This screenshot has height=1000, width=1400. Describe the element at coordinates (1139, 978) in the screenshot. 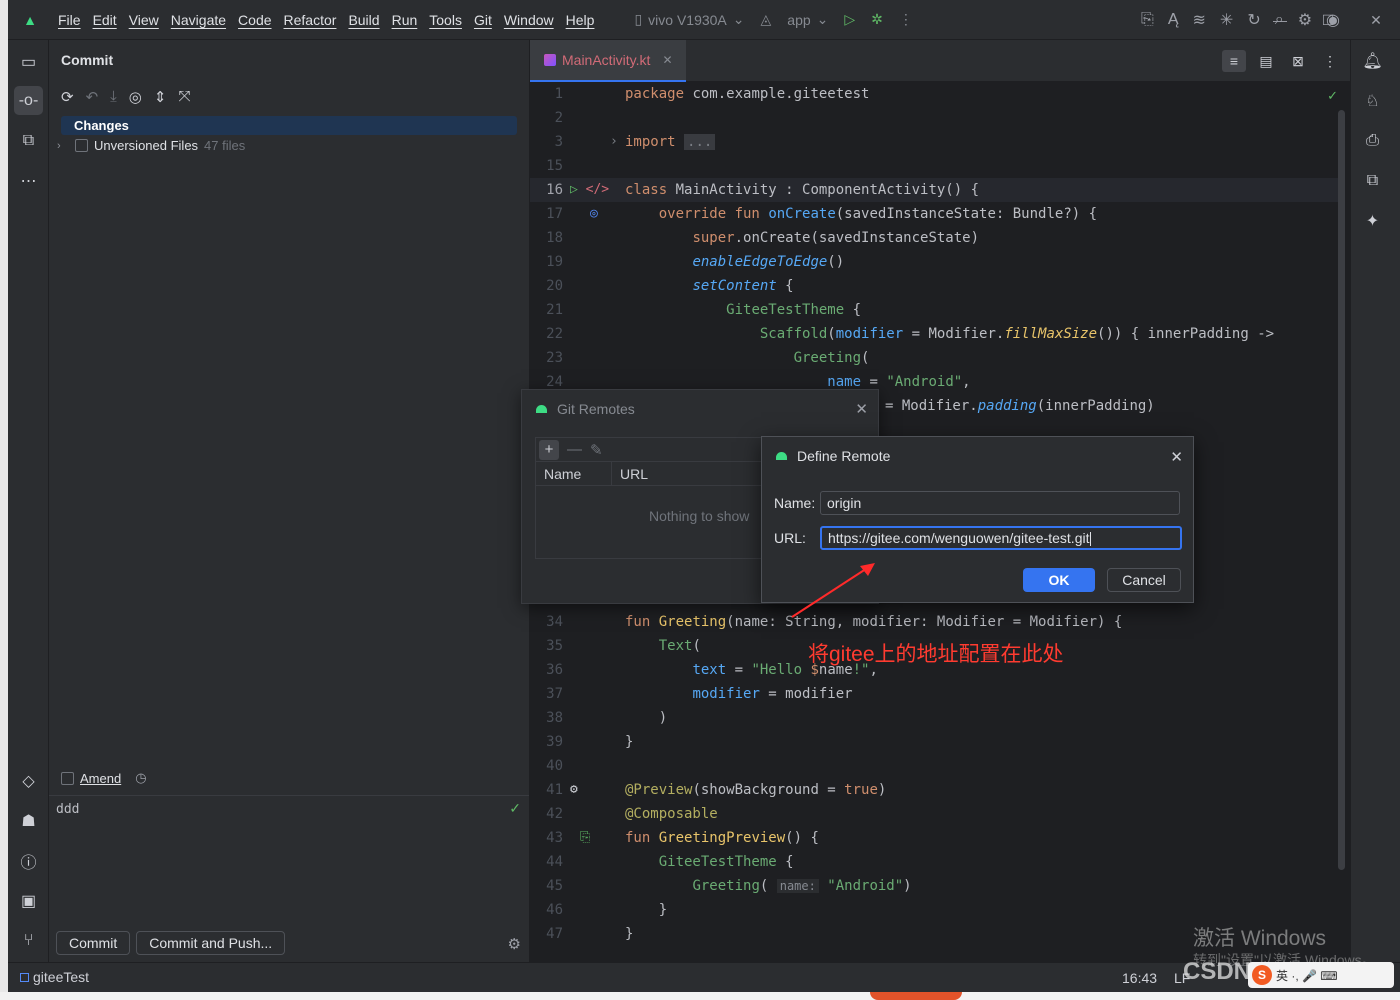

I see `caret-position: 16:43` at that location.